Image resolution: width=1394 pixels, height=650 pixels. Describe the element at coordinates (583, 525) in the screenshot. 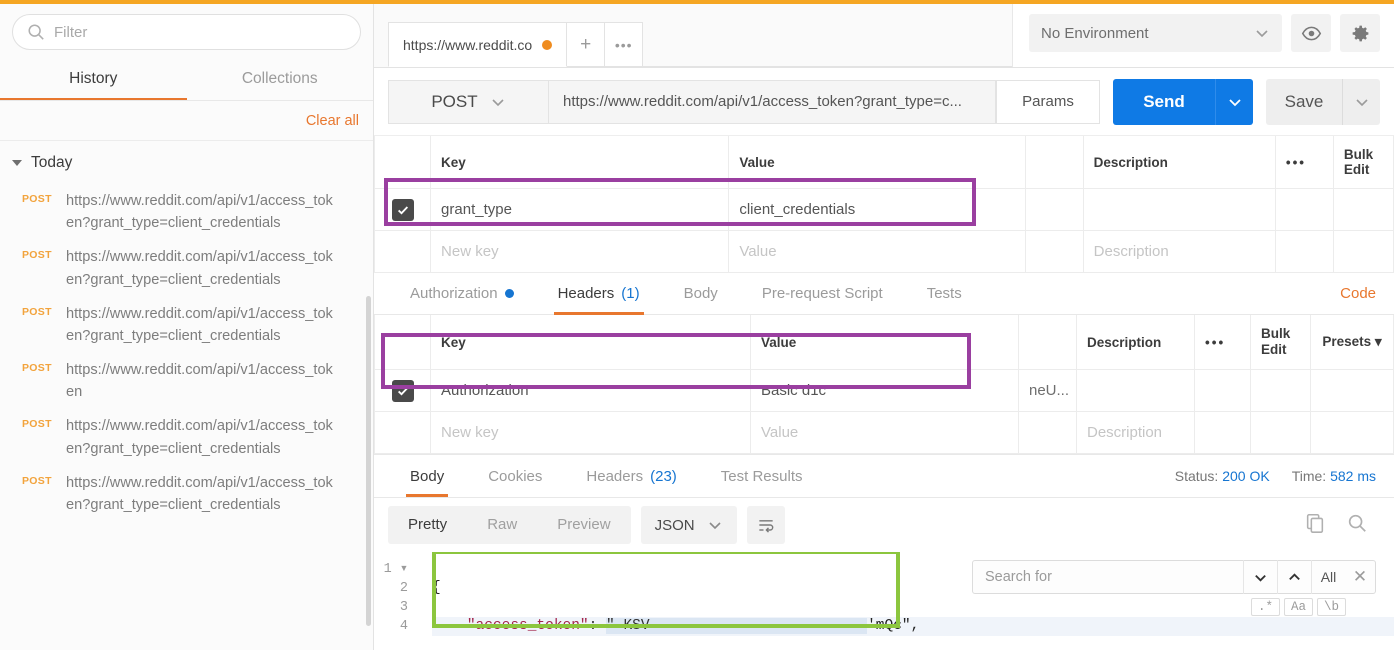

I see `format-preview-button: Preview` at that location.